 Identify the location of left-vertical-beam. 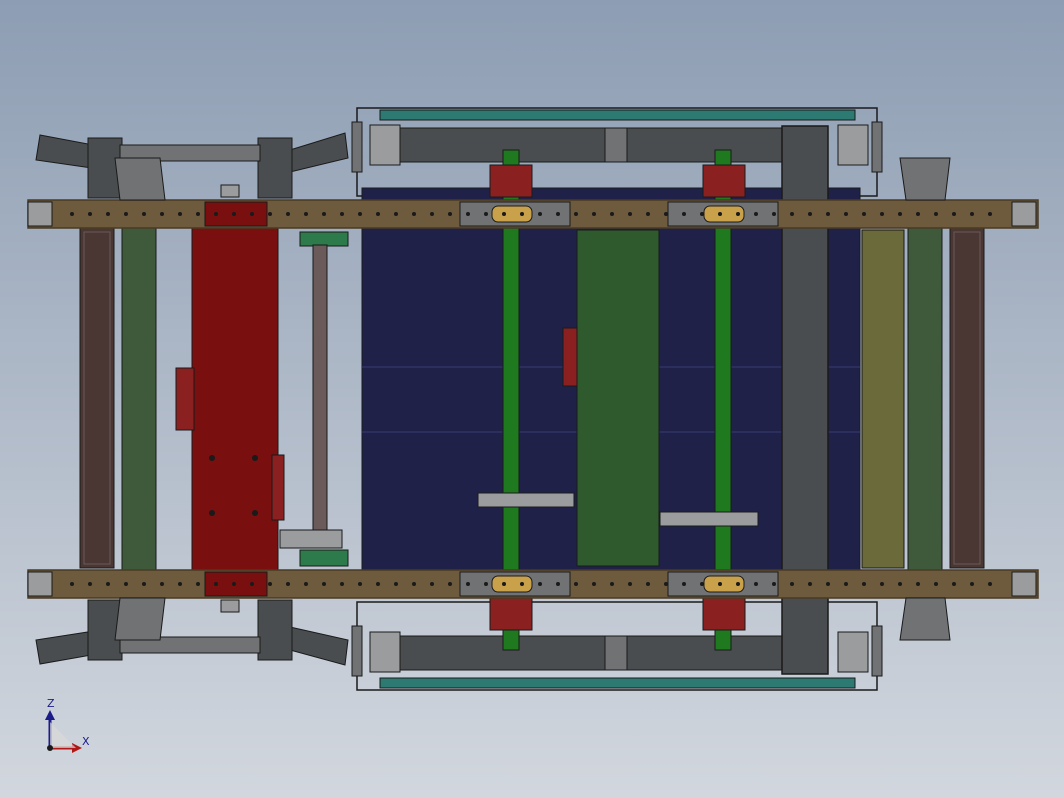
(139, 397).